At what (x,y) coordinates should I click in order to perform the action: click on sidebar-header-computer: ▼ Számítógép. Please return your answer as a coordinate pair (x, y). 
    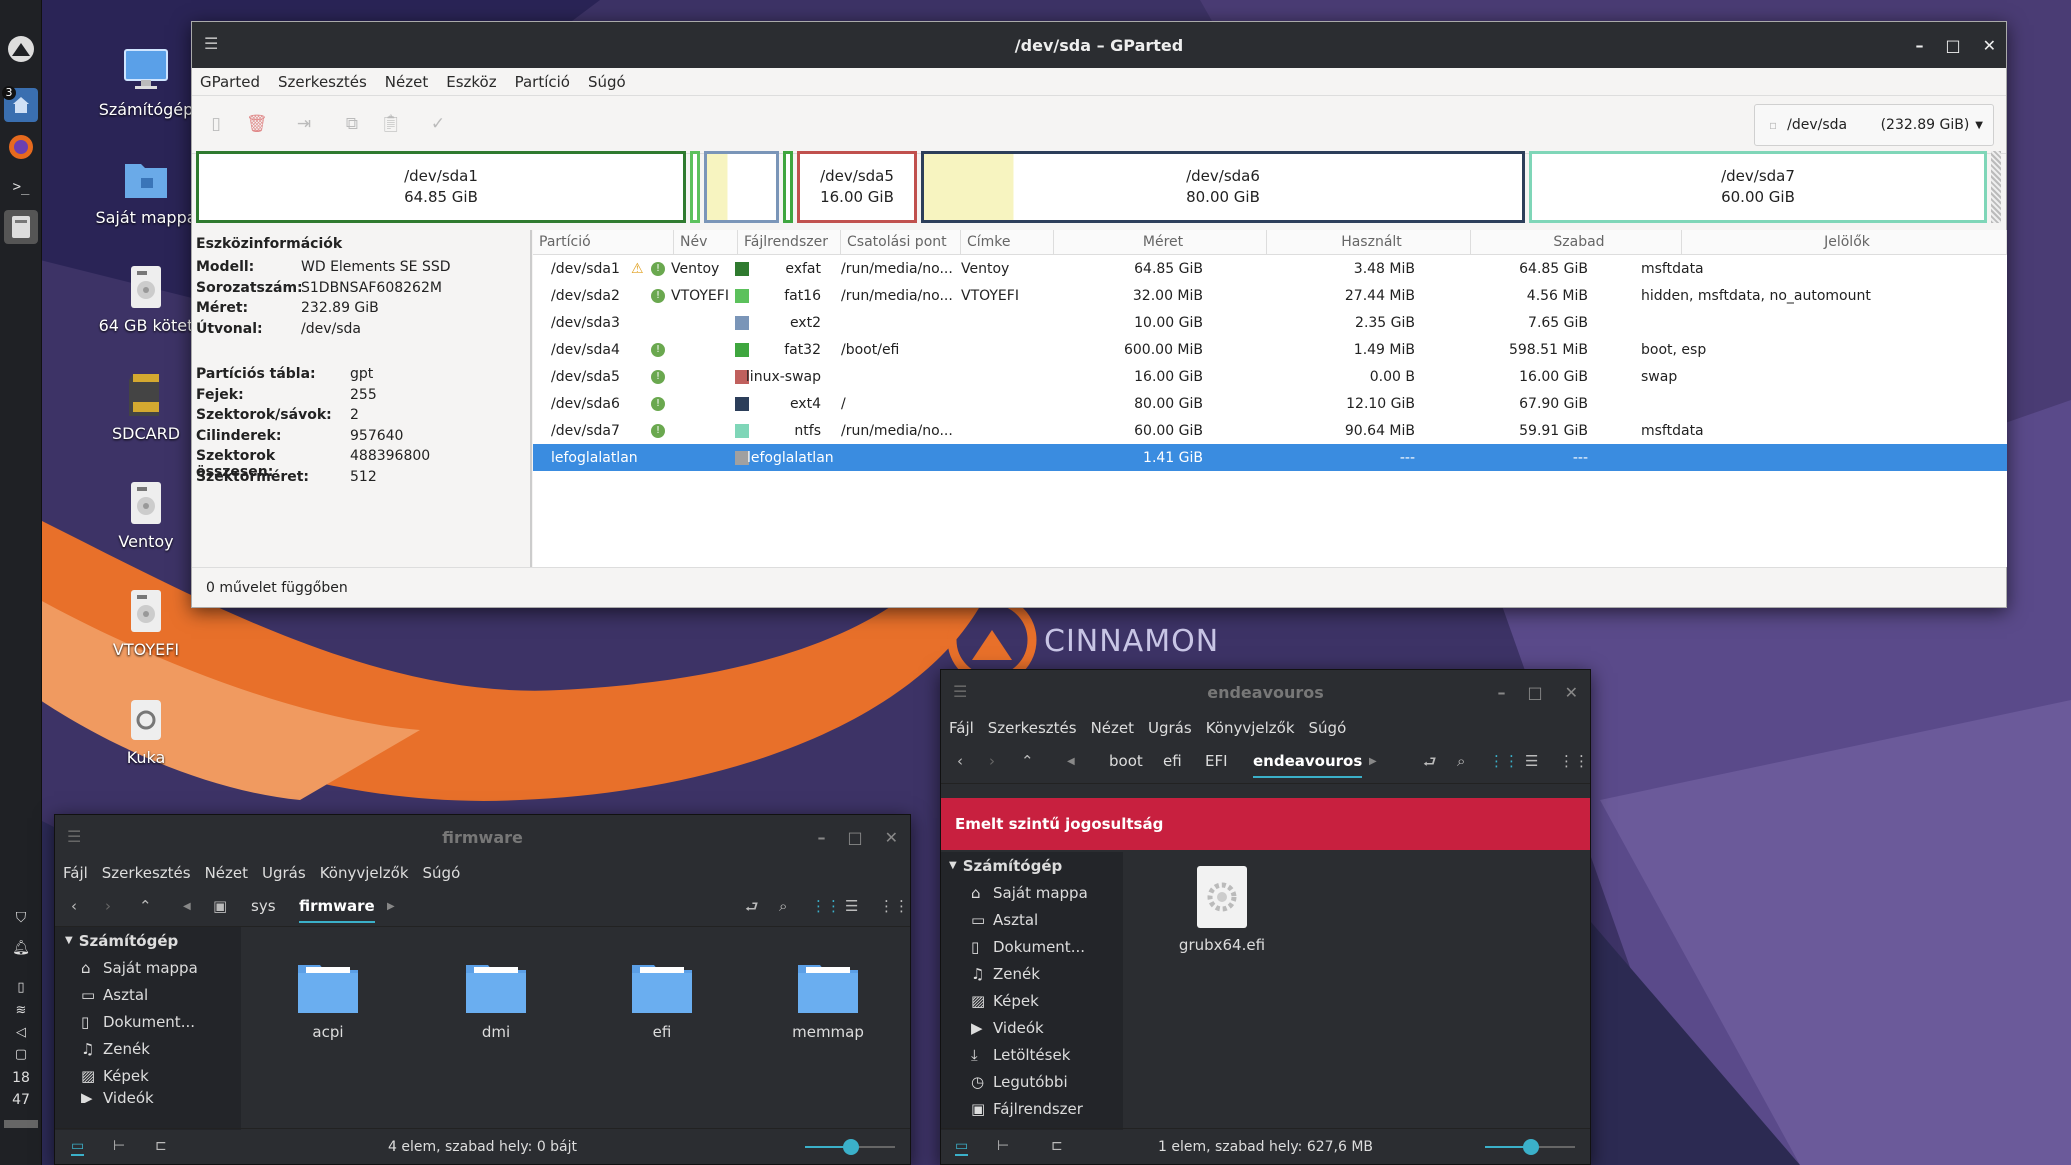
    Looking at the image, I should click on (153, 940).